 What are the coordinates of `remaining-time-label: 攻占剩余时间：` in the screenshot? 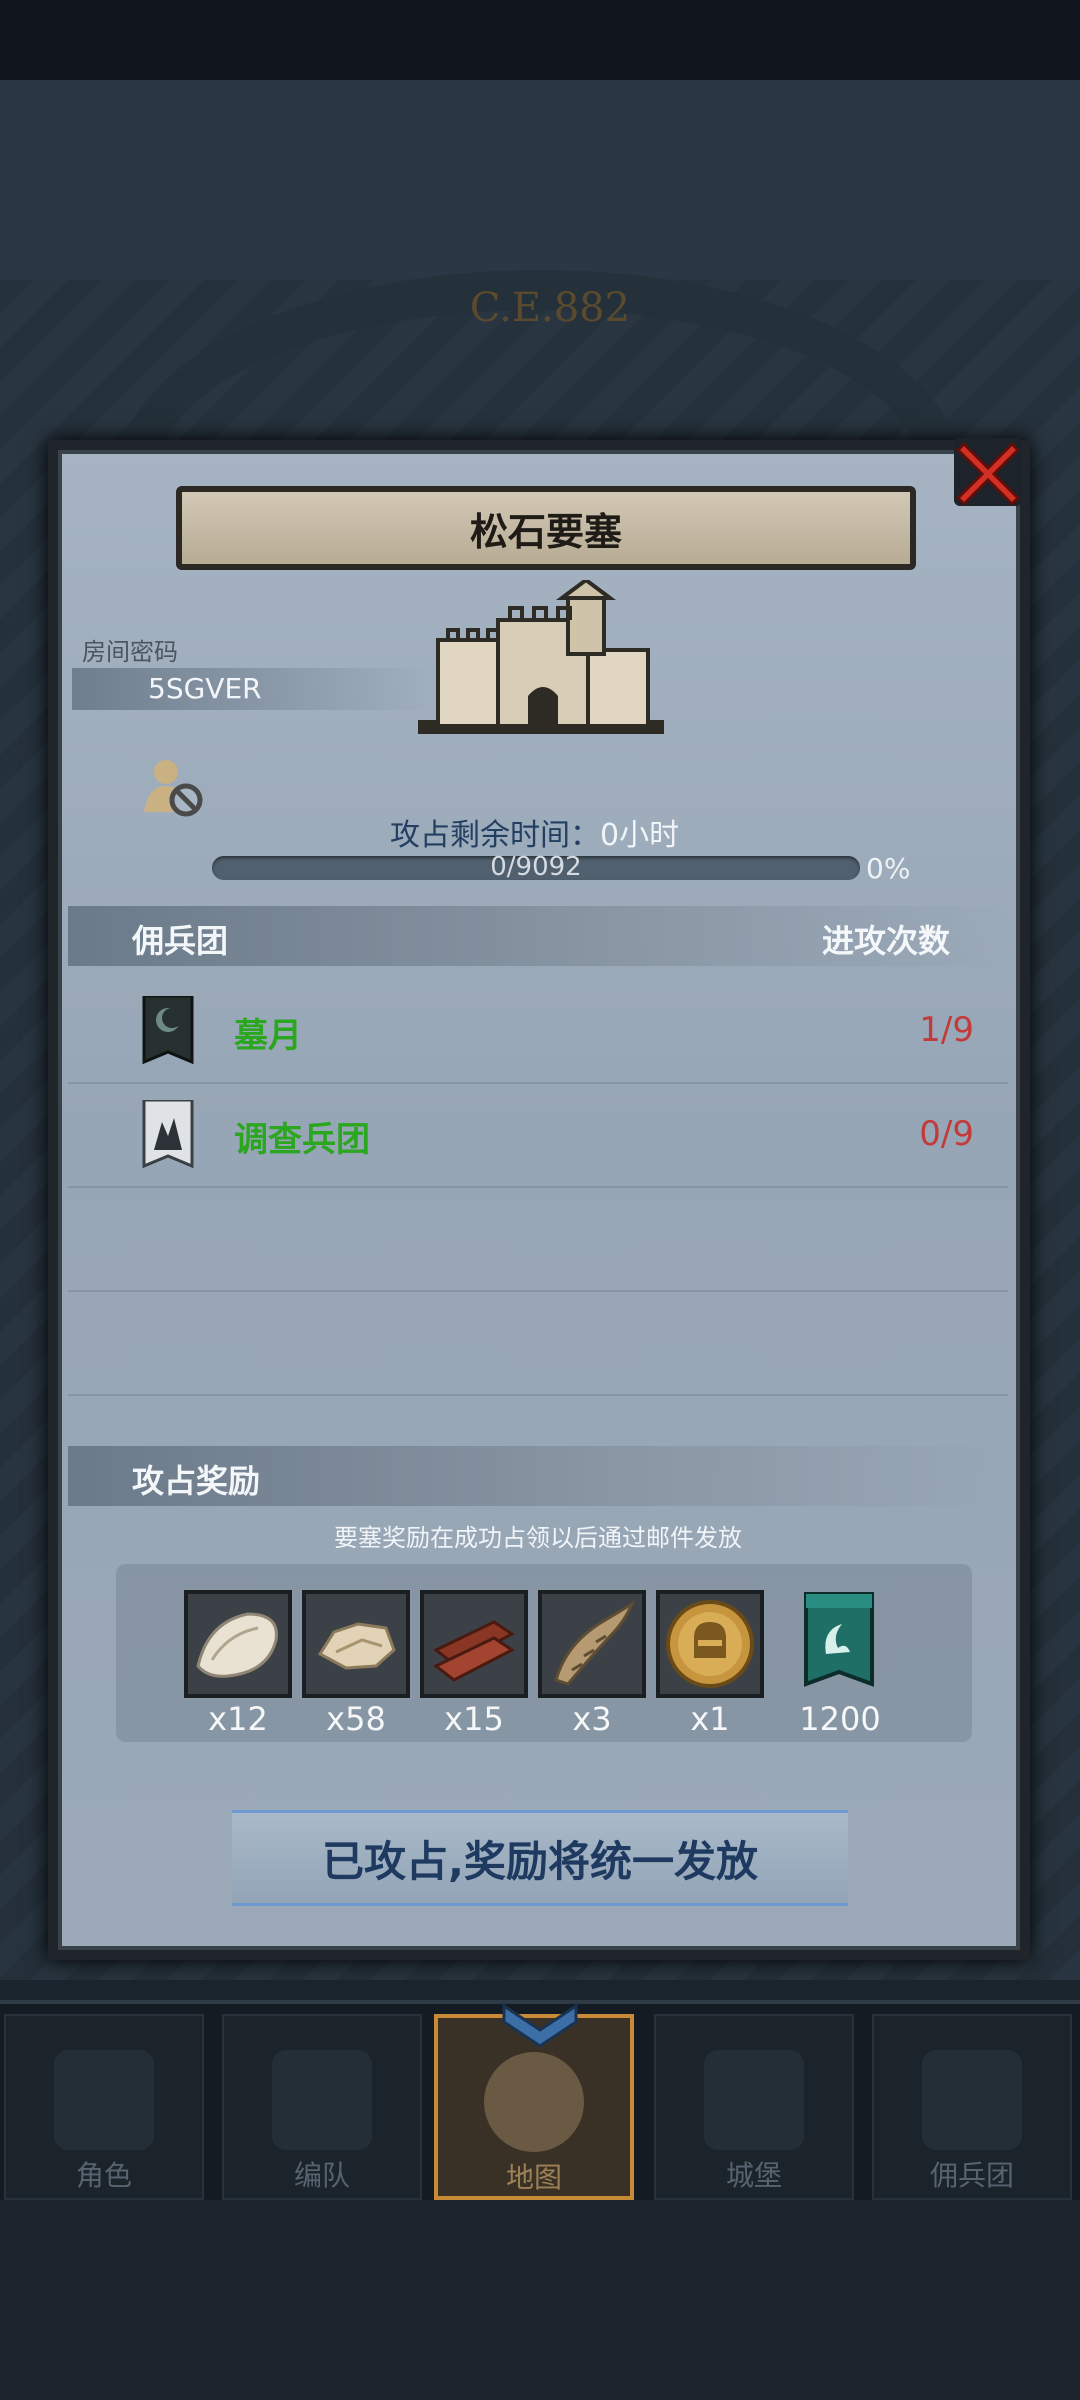 It's located at (495, 835).